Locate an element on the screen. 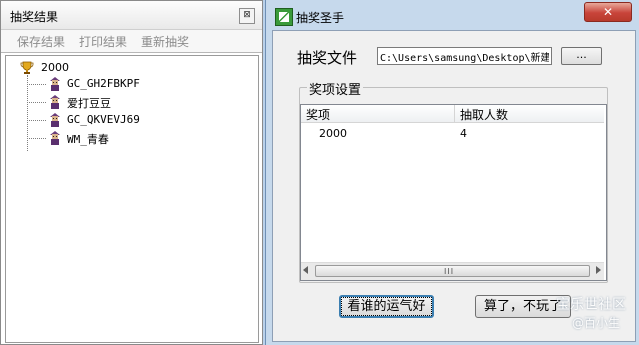 The height and width of the screenshot is (345, 639). result-panel-titlebar: 抽奖结果 ⊠ is located at coordinates (131, 15).